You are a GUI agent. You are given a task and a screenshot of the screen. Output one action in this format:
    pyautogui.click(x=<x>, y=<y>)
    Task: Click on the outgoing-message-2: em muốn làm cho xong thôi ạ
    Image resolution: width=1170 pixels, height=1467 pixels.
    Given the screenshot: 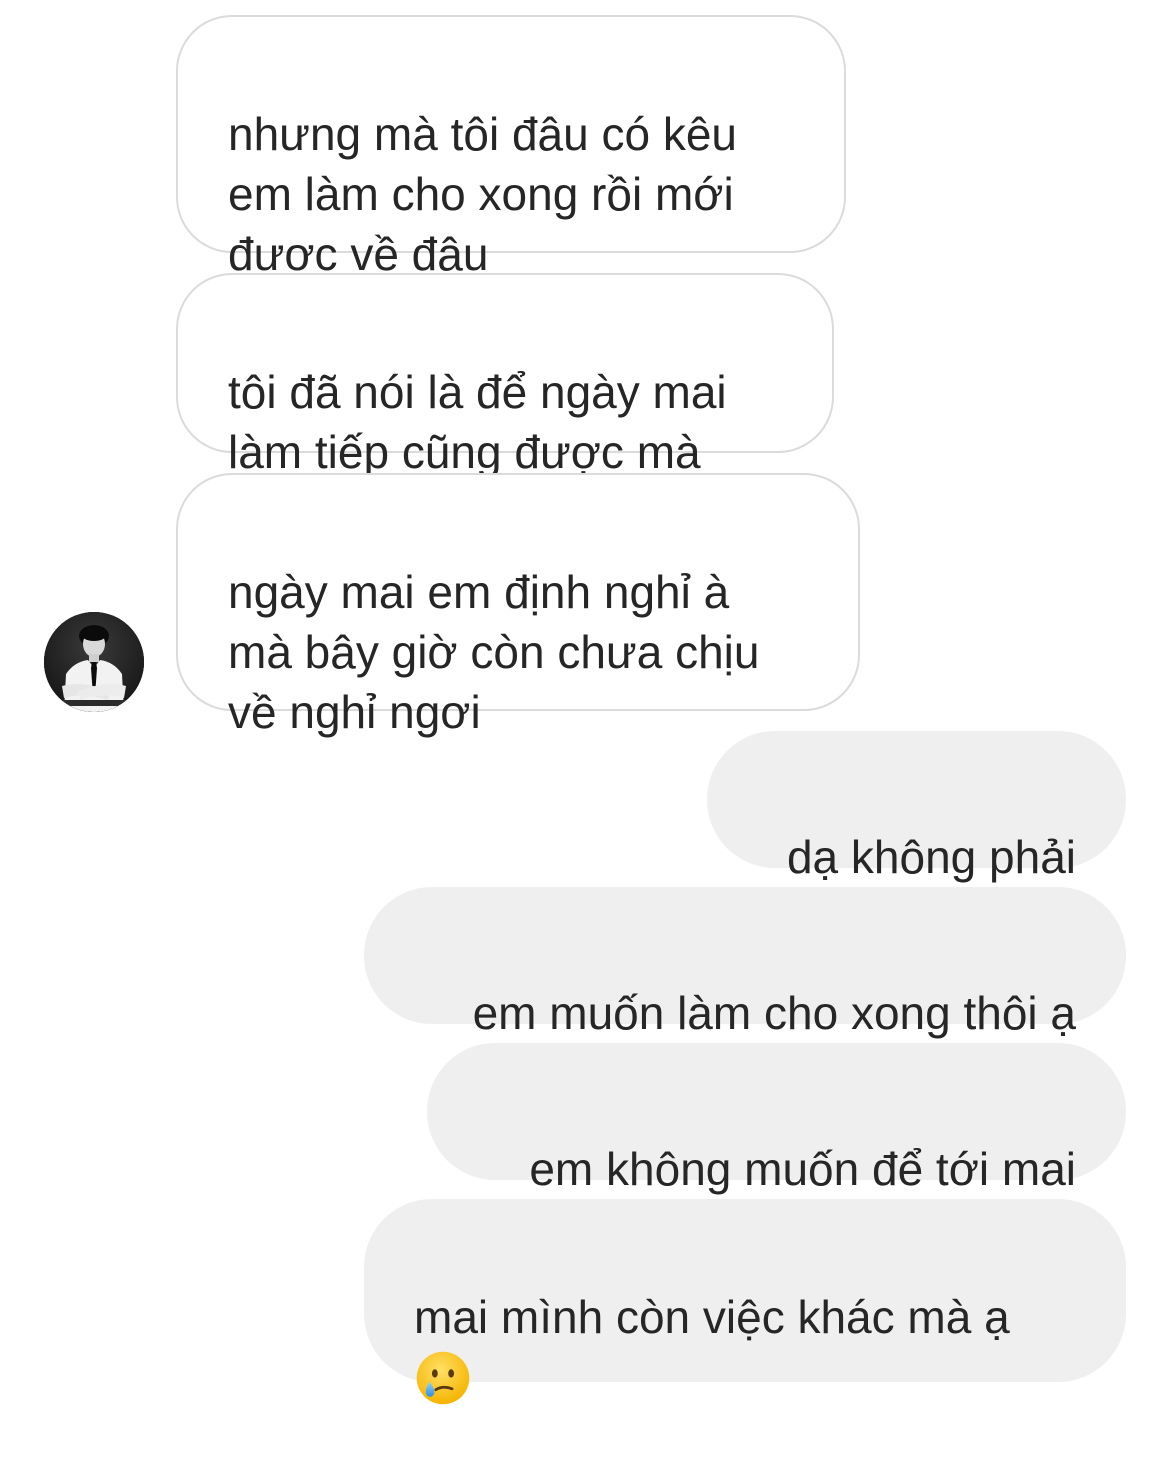 What is the action you would take?
    pyautogui.click(x=745, y=963)
    